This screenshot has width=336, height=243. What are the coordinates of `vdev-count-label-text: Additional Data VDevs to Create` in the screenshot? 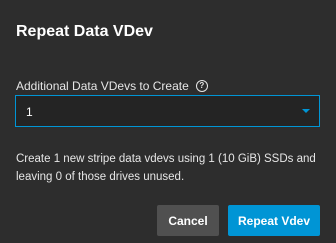 It's located at (102, 86).